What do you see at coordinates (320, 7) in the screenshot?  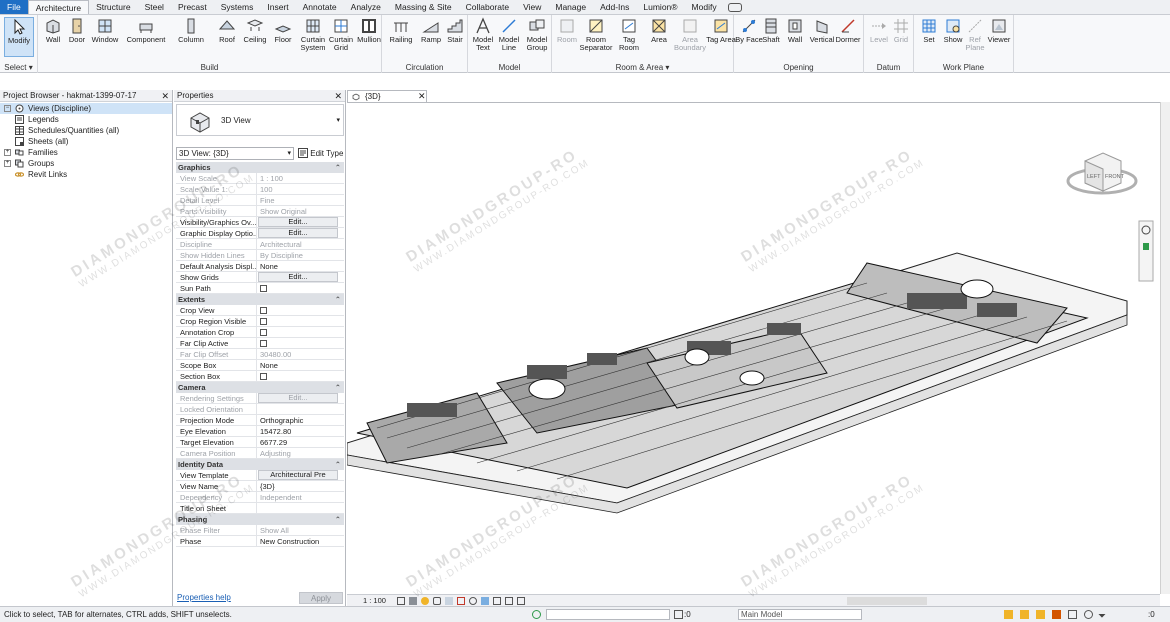 I see `tab-annotate: Annotate` at bounding box center [320, 7].